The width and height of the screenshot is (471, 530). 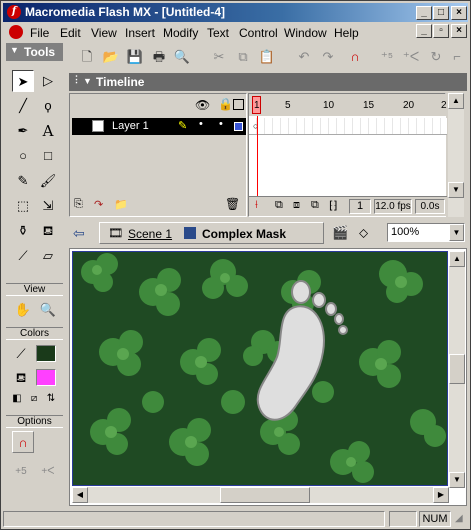 I want to click on symbol-name: Complex Mask, so click(x=244, y=234).